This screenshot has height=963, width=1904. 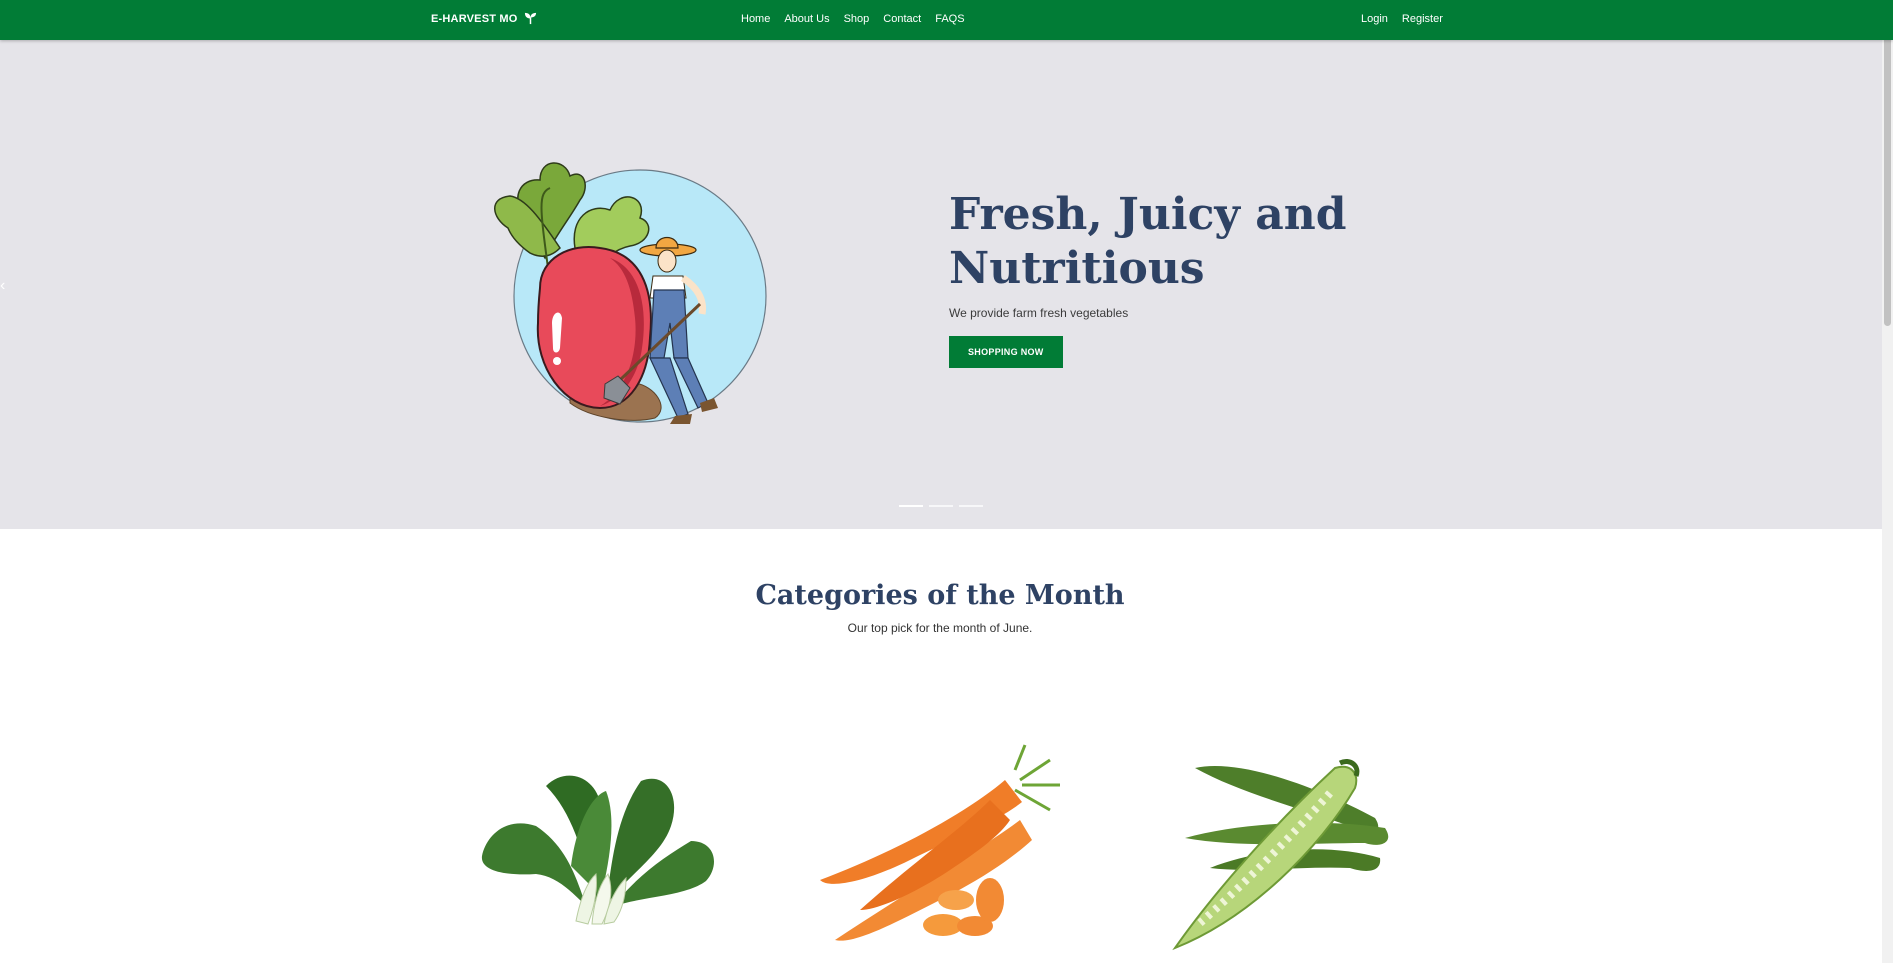 I want to click on brand-logo: E-HARVEST MO, so click(x=484, y=18).